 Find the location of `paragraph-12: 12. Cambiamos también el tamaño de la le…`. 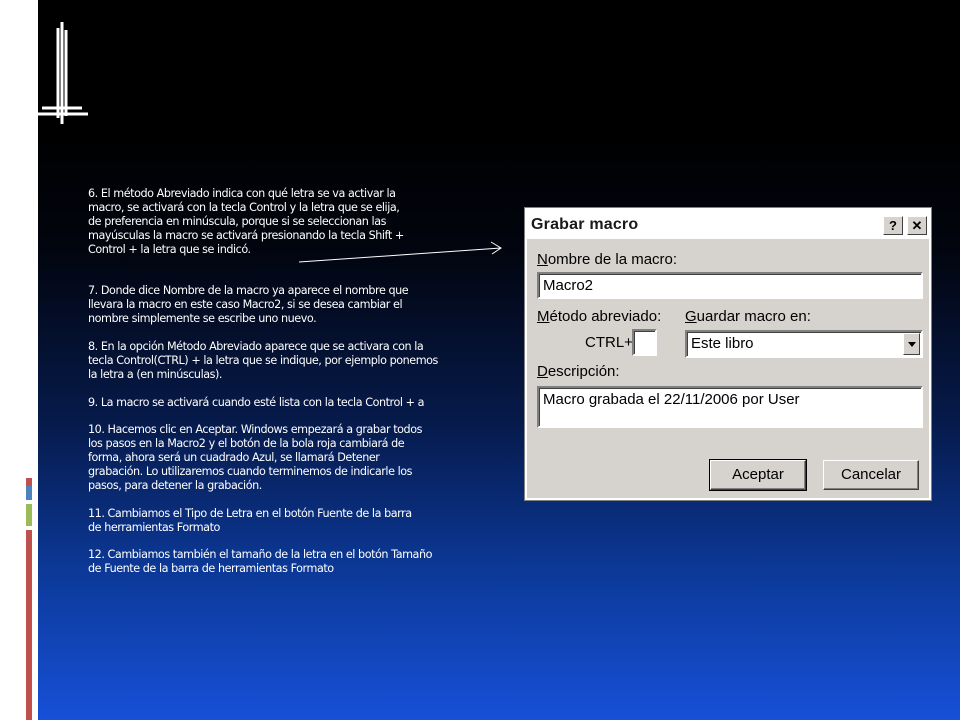

paragraph-12: 12. Cambiamos también el tamaño de la le… is located at coordinates (293, 562).